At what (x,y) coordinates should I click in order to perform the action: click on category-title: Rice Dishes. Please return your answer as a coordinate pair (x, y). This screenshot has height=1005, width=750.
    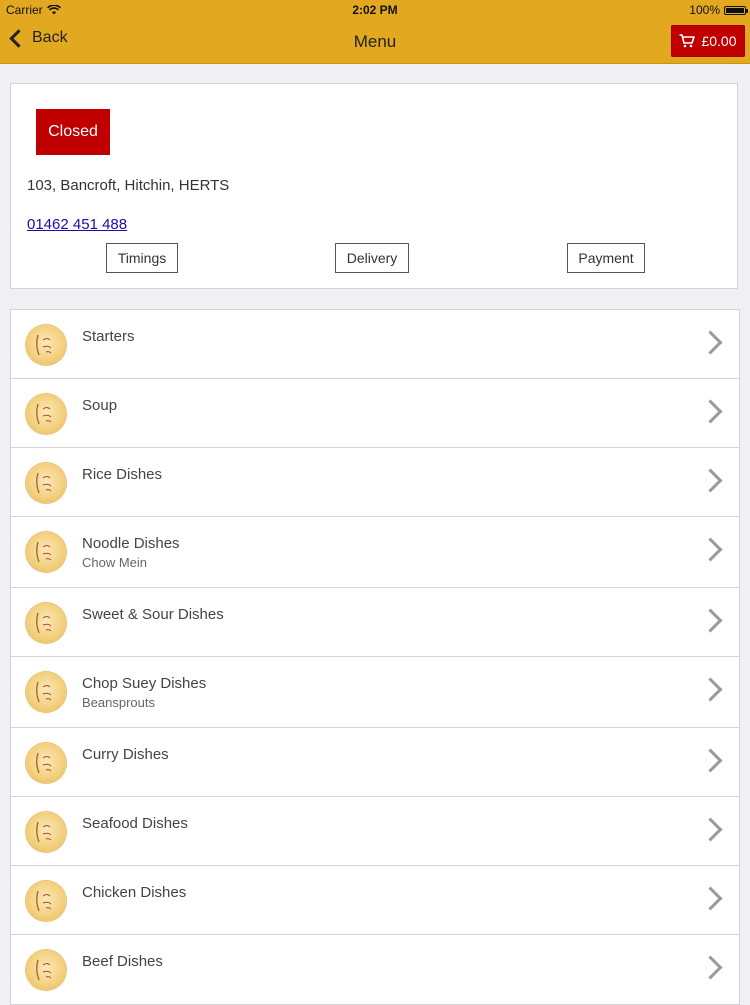
    Looking at the image, I should click on (122, 474).